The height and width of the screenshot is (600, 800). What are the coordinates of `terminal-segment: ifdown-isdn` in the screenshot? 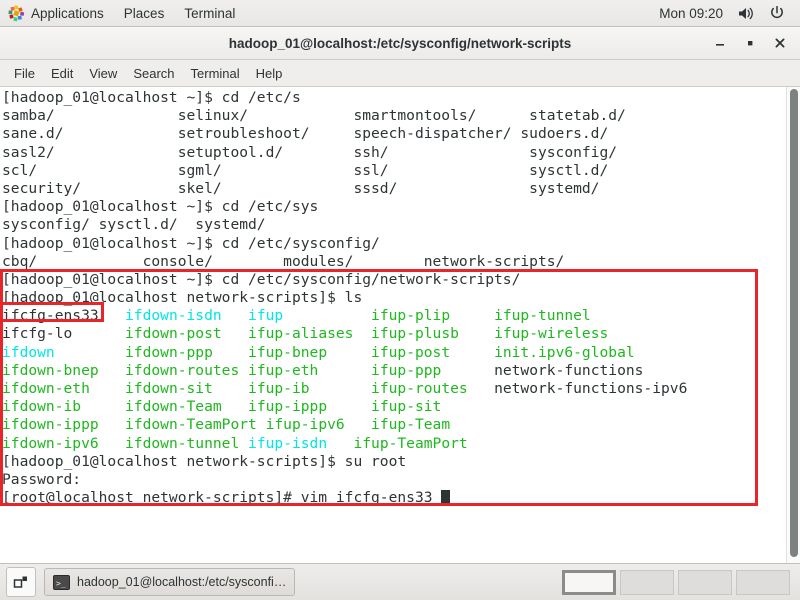 It's located at (187, 316).